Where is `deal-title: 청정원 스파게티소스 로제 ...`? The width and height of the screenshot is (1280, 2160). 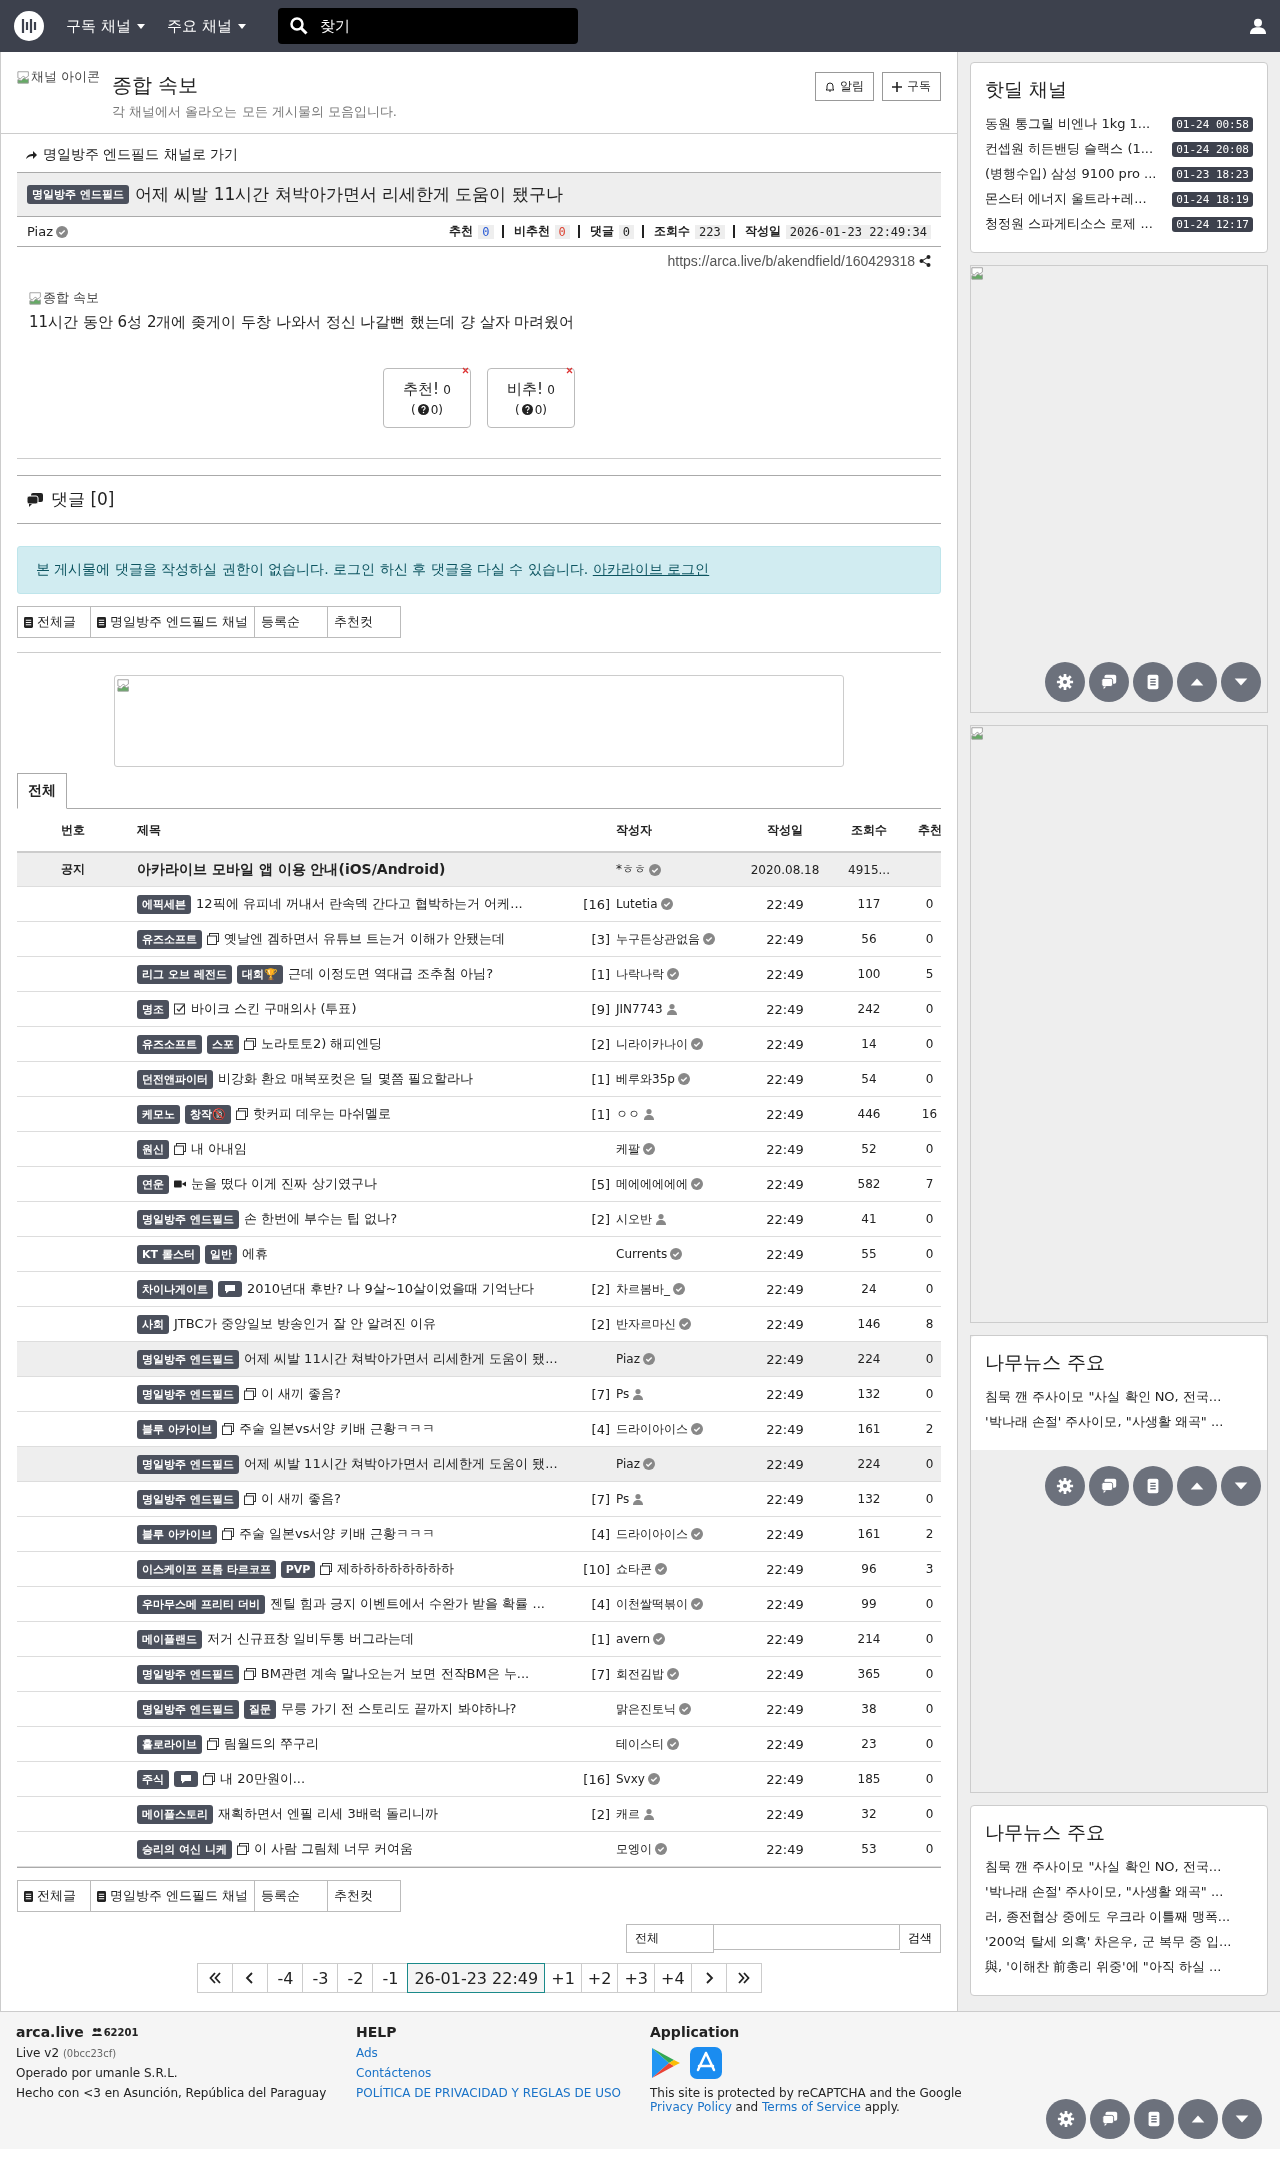
deal-title: 청정원 스파게티소스 로제 ... is located at coordinates (1069, 224).